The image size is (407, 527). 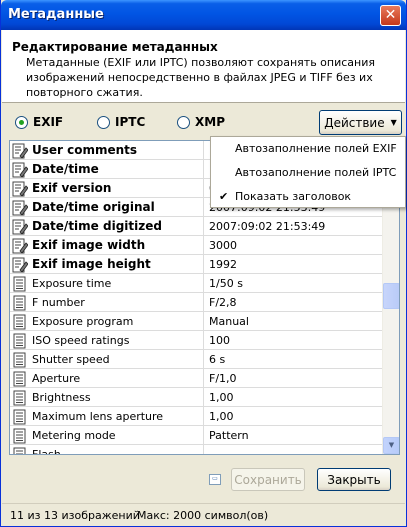 I want to click on menu-item-autofill-exif: Автозаполнение полей EXIF, so click(x=308, y=149).